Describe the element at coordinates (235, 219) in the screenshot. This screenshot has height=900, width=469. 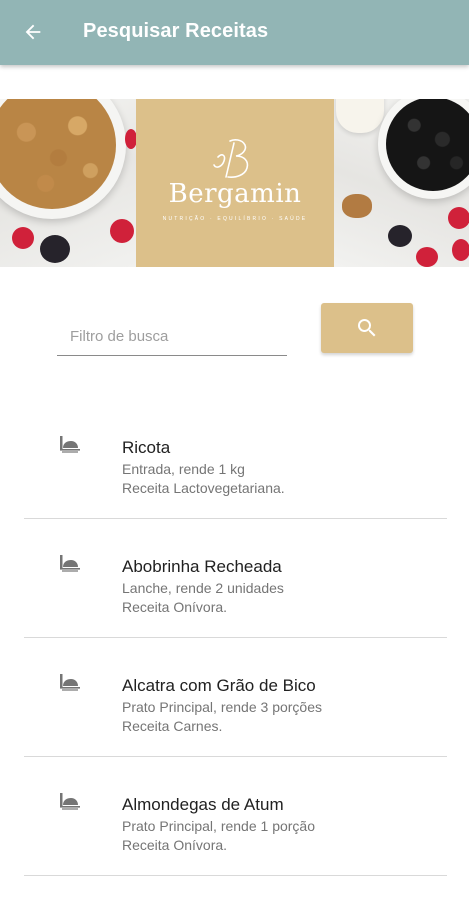
I see `logo-tagline: NUTRIÇÃO · EQUILÍBRIO · SAÚDE` at that location.